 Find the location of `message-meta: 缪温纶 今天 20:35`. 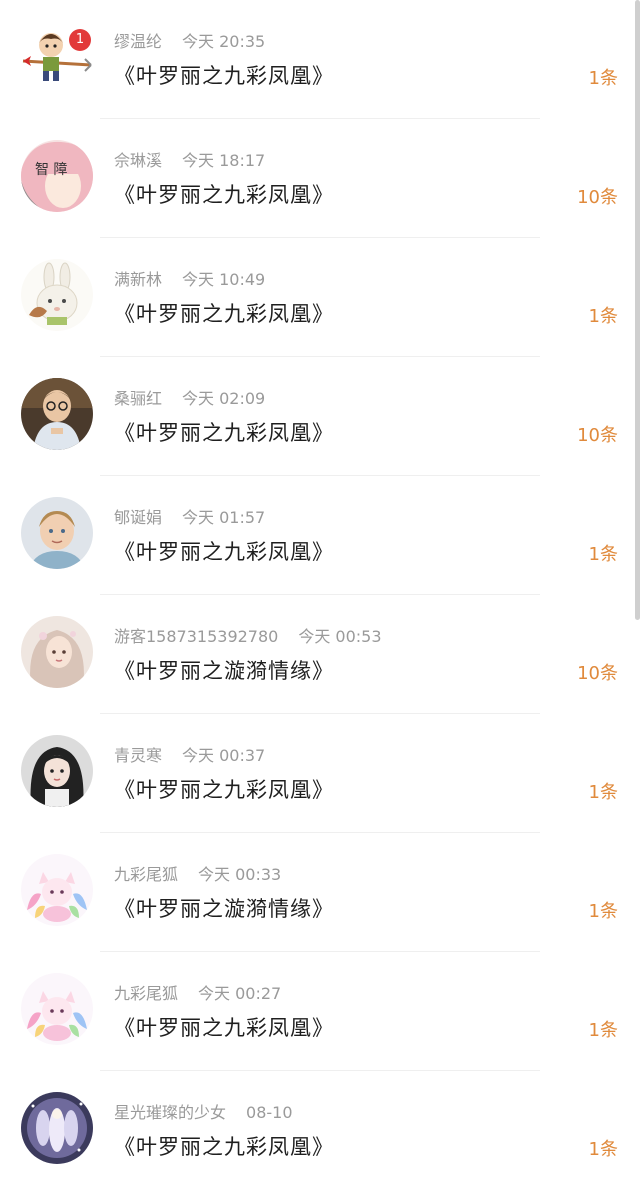

message-meta: 缪温纶 今天 20:35 is located at coordinates (189, 40).